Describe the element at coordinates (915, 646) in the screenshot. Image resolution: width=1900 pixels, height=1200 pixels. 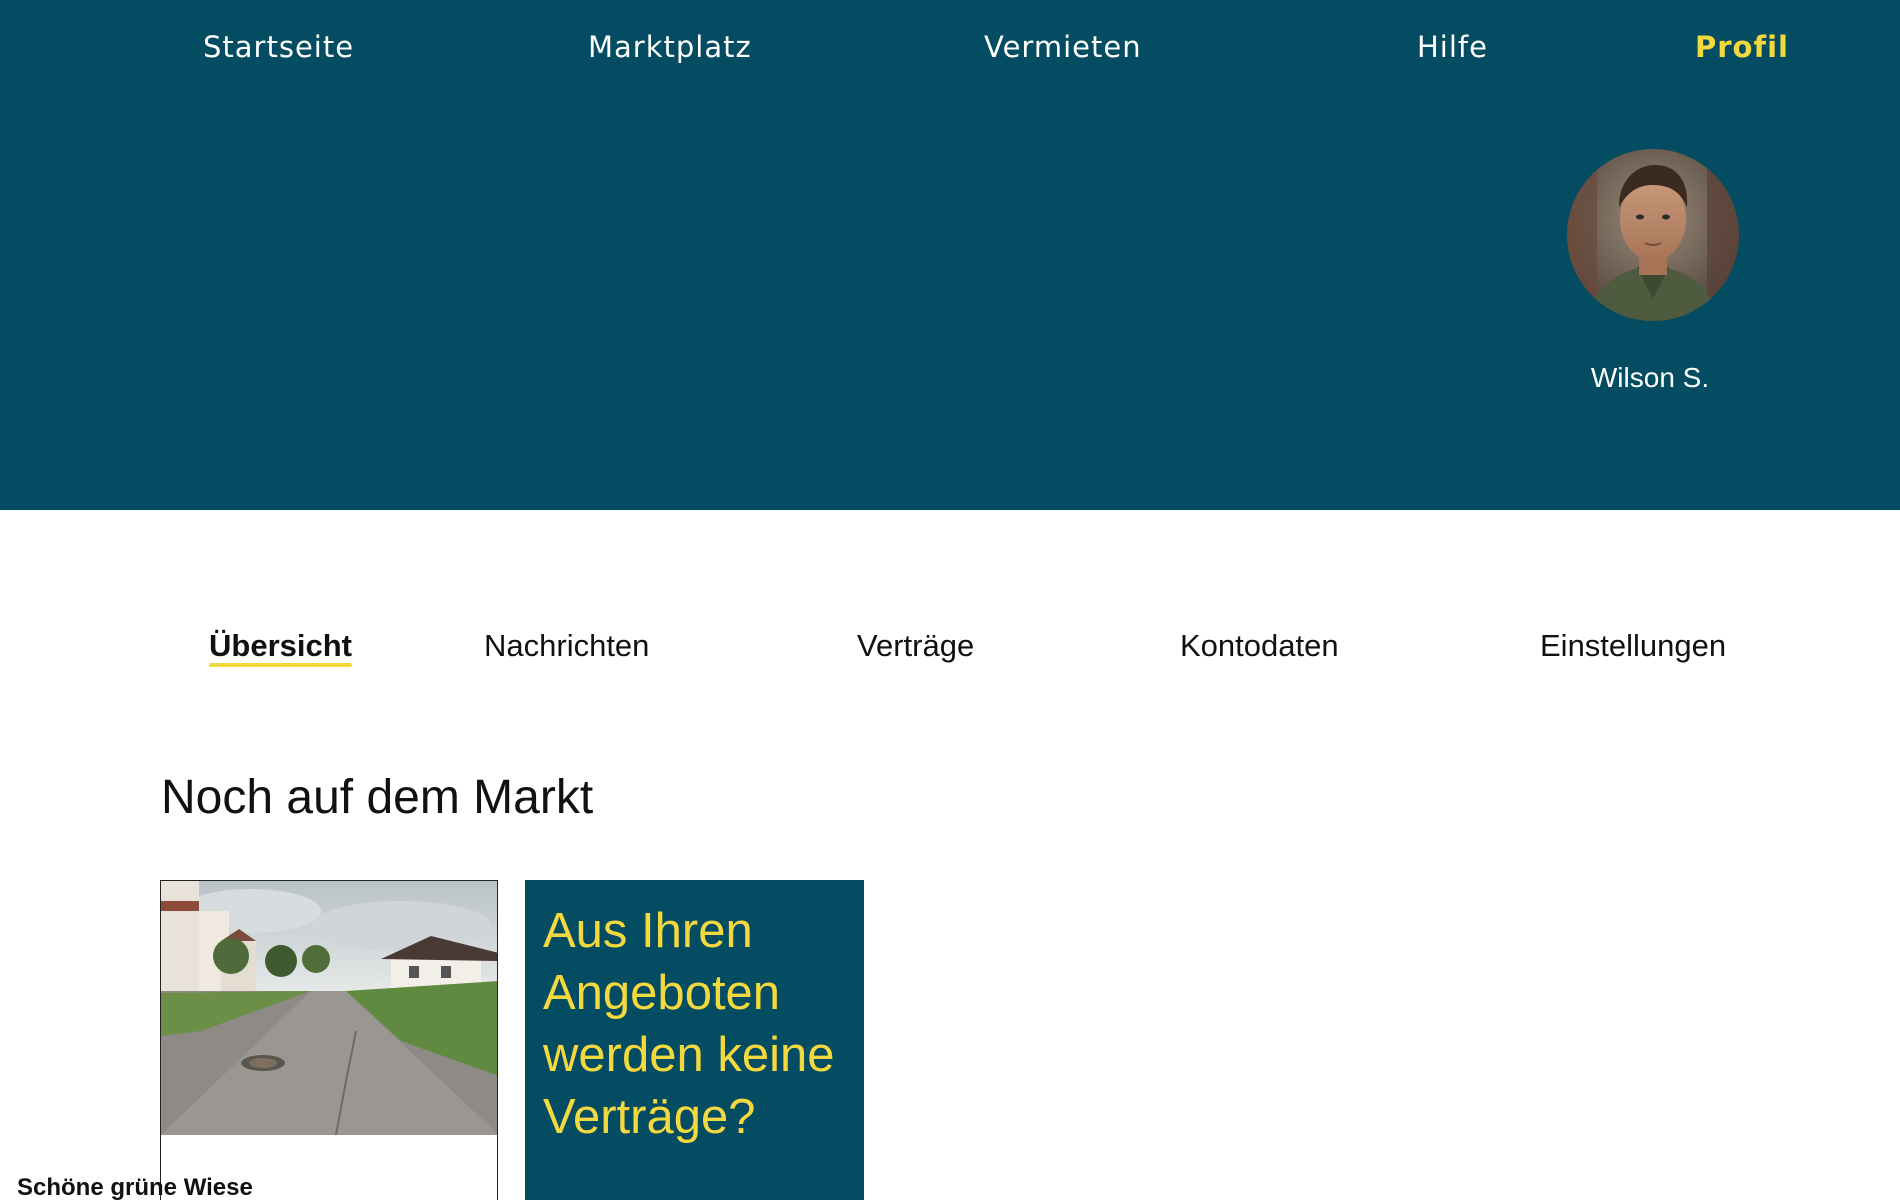
I see `tab-vertraege: Verträge` at that location.